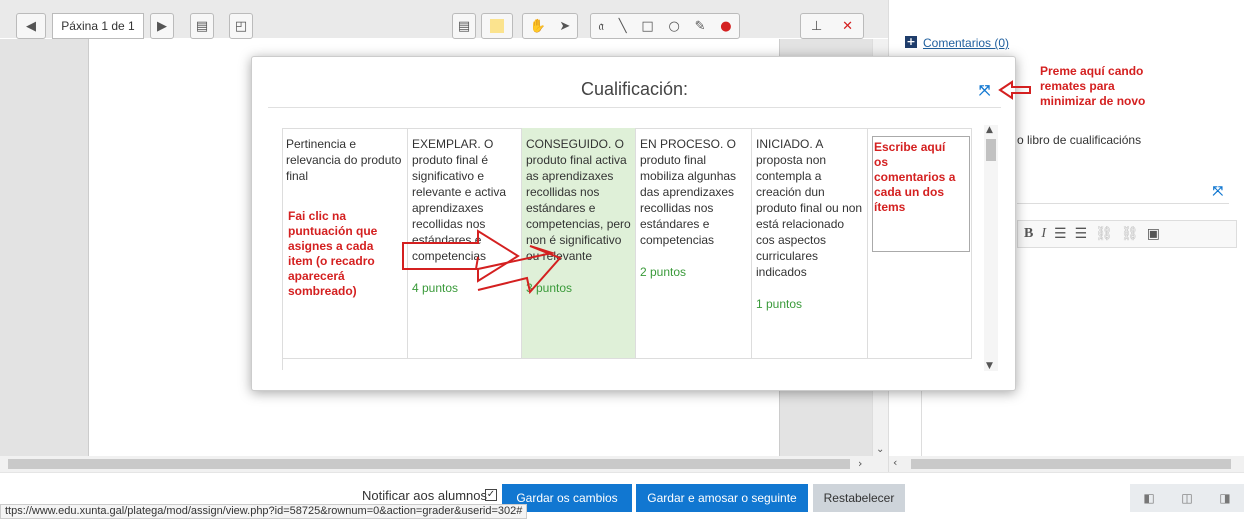 The height and width of the screenshot is (519, 1244). What do you see at coordinates (491, 495) in the screenshot?
I see `notify-checkbox: ✓` at bounding box center [491, 495].